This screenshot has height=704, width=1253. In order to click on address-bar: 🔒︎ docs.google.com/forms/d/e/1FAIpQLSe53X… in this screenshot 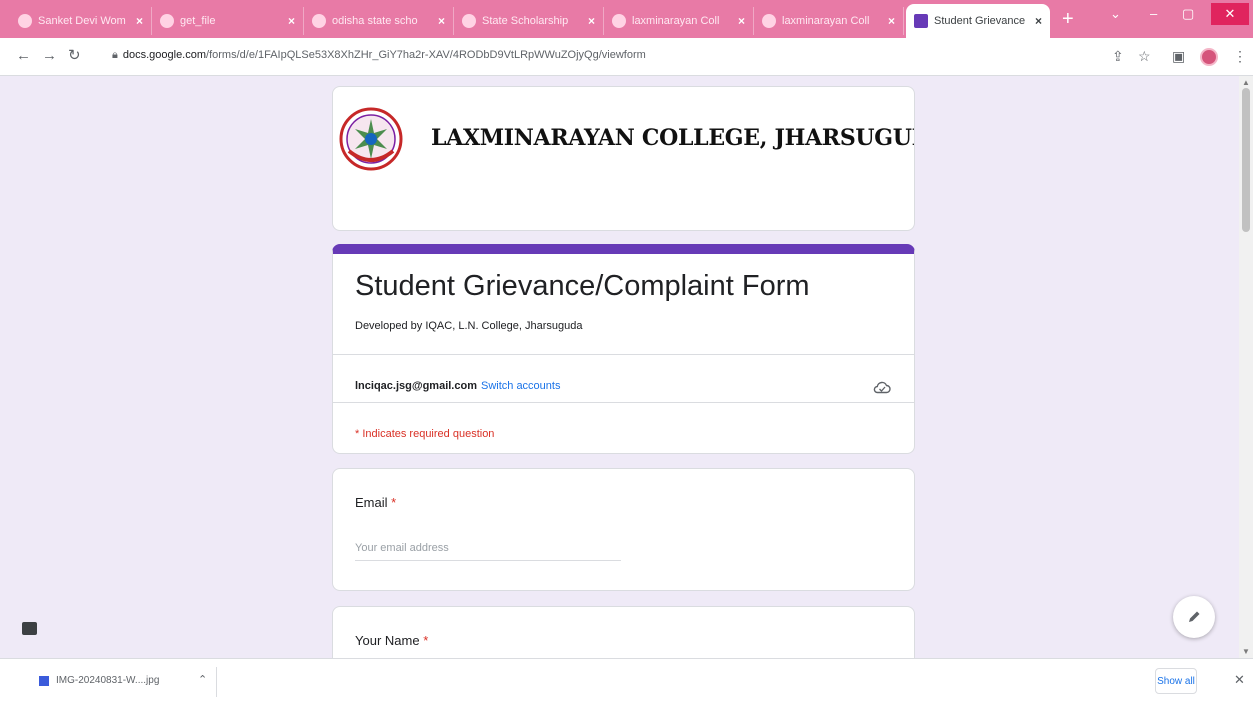, I will do `click(379, 55)`.